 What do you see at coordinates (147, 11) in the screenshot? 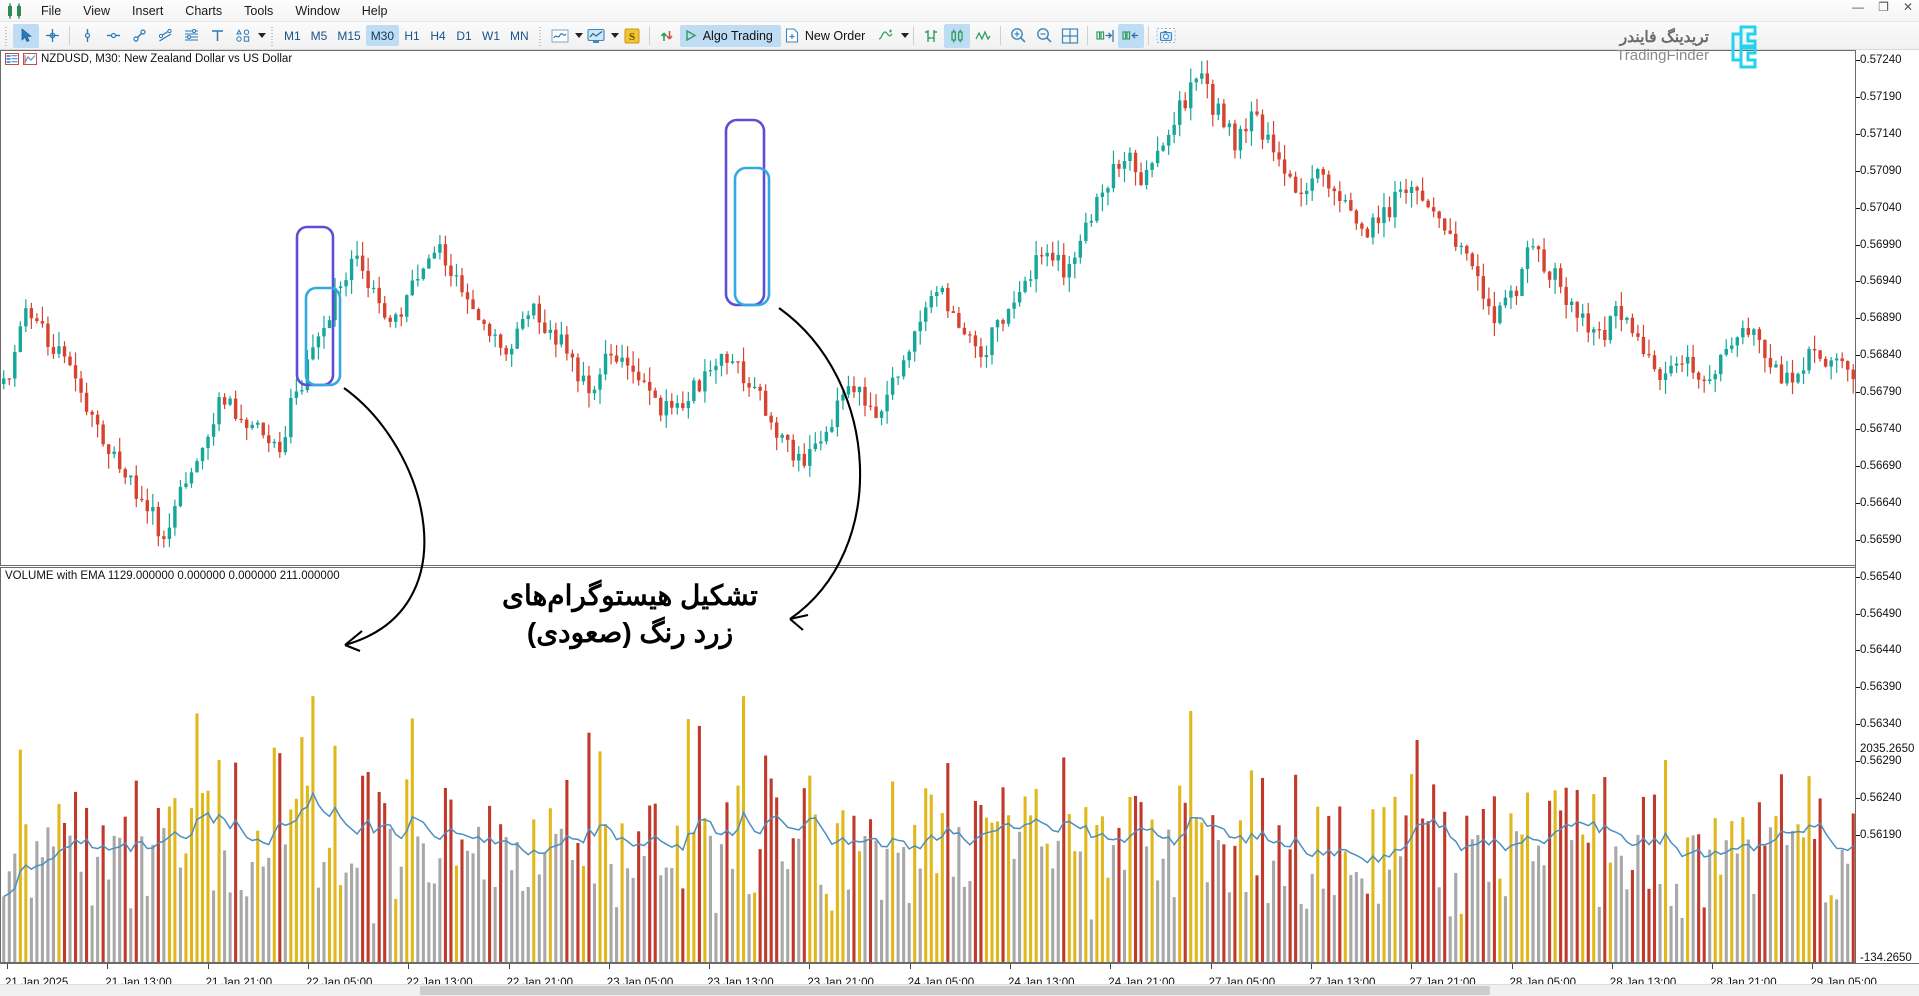
I see `menu-insert: Insert` at bounding box center [147, 11].